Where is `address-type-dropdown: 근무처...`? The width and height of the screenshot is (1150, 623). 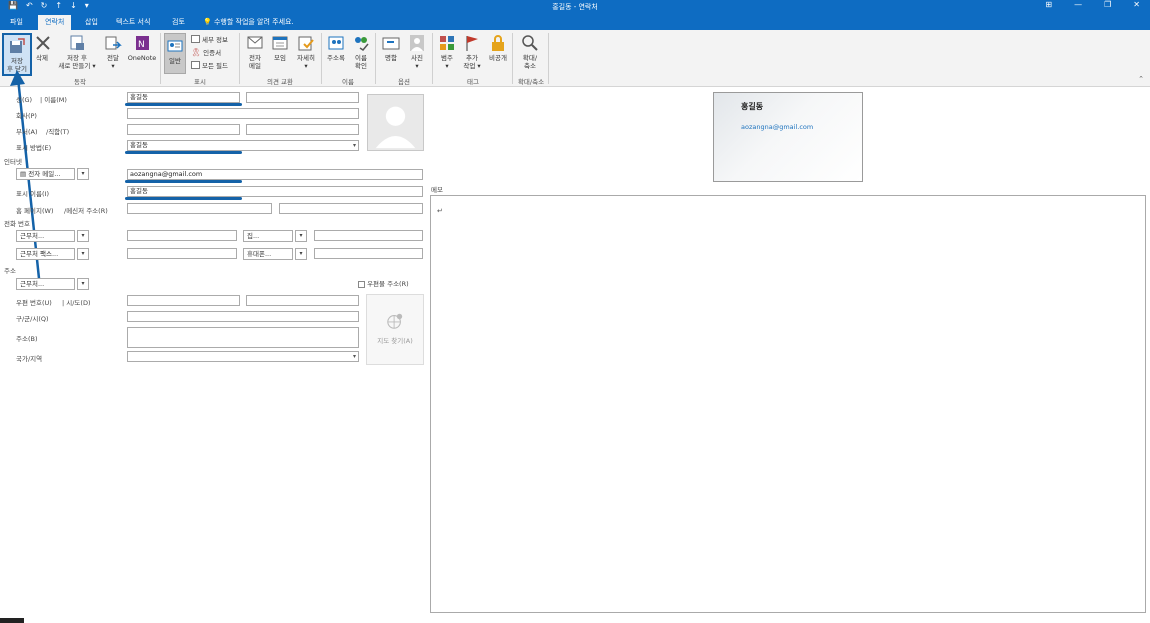
address-type-dropdown: 근무처... is located at coordinates (45, 284).